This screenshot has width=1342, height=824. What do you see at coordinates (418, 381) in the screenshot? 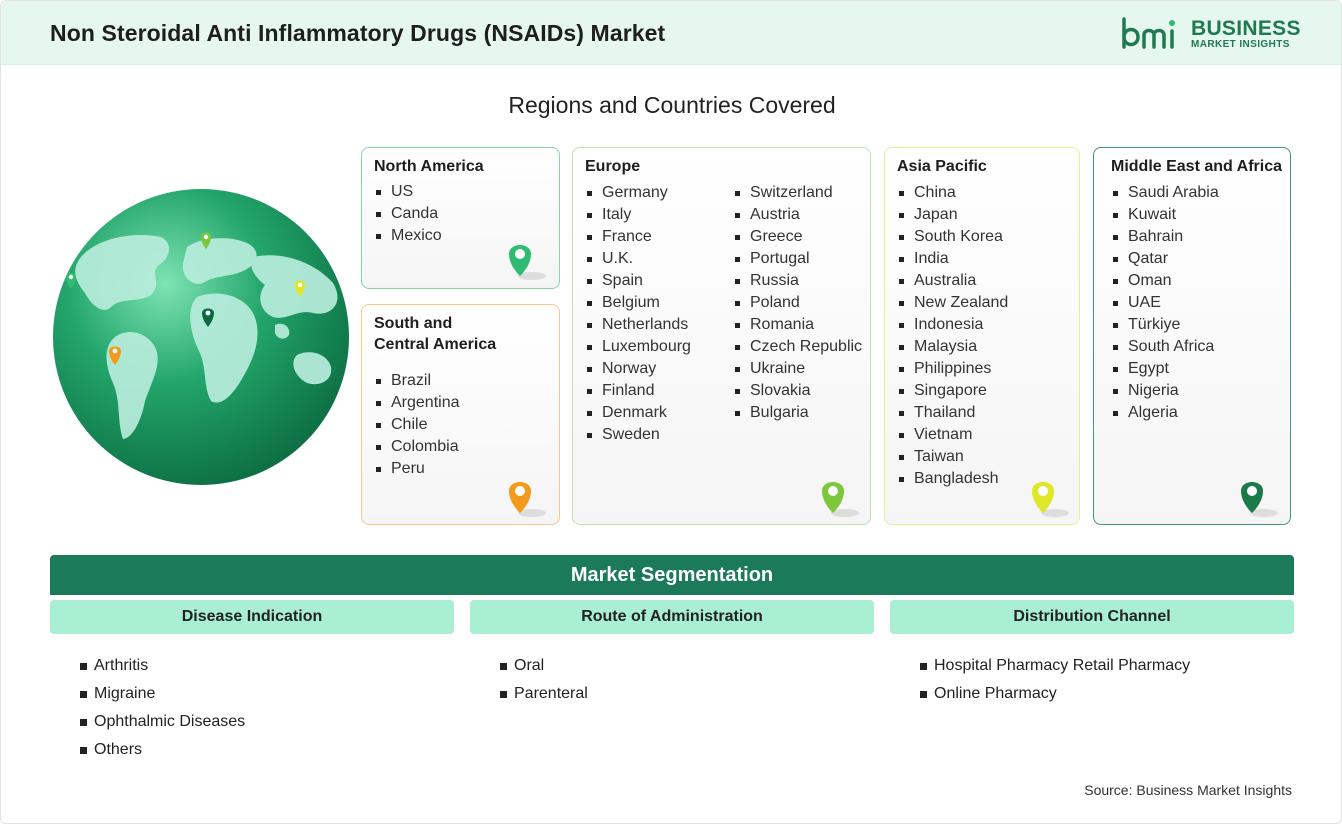
I see `country-item: Brazil` at bounding box center [418, 381].